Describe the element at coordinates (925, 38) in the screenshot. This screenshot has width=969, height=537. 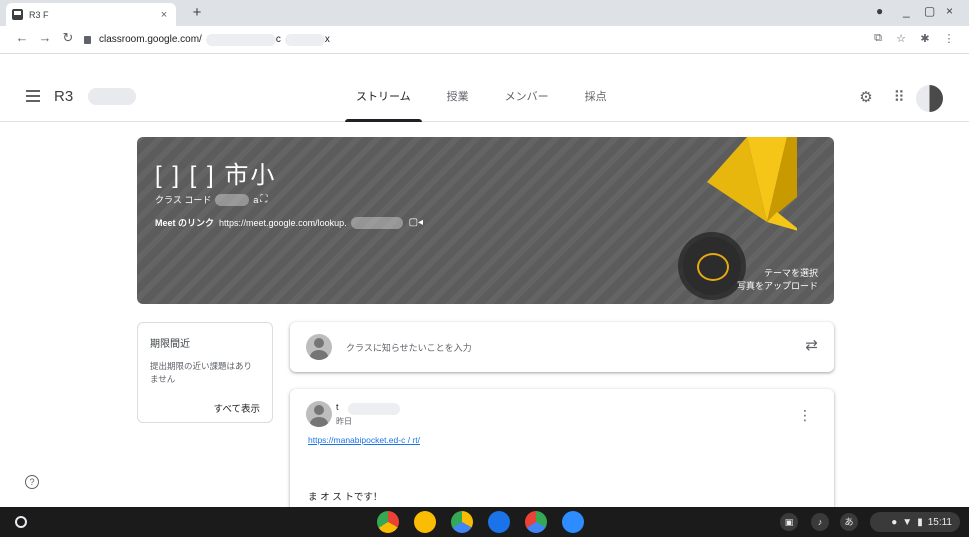
I see `extensions-puzzle-icon: ✱` at that location.